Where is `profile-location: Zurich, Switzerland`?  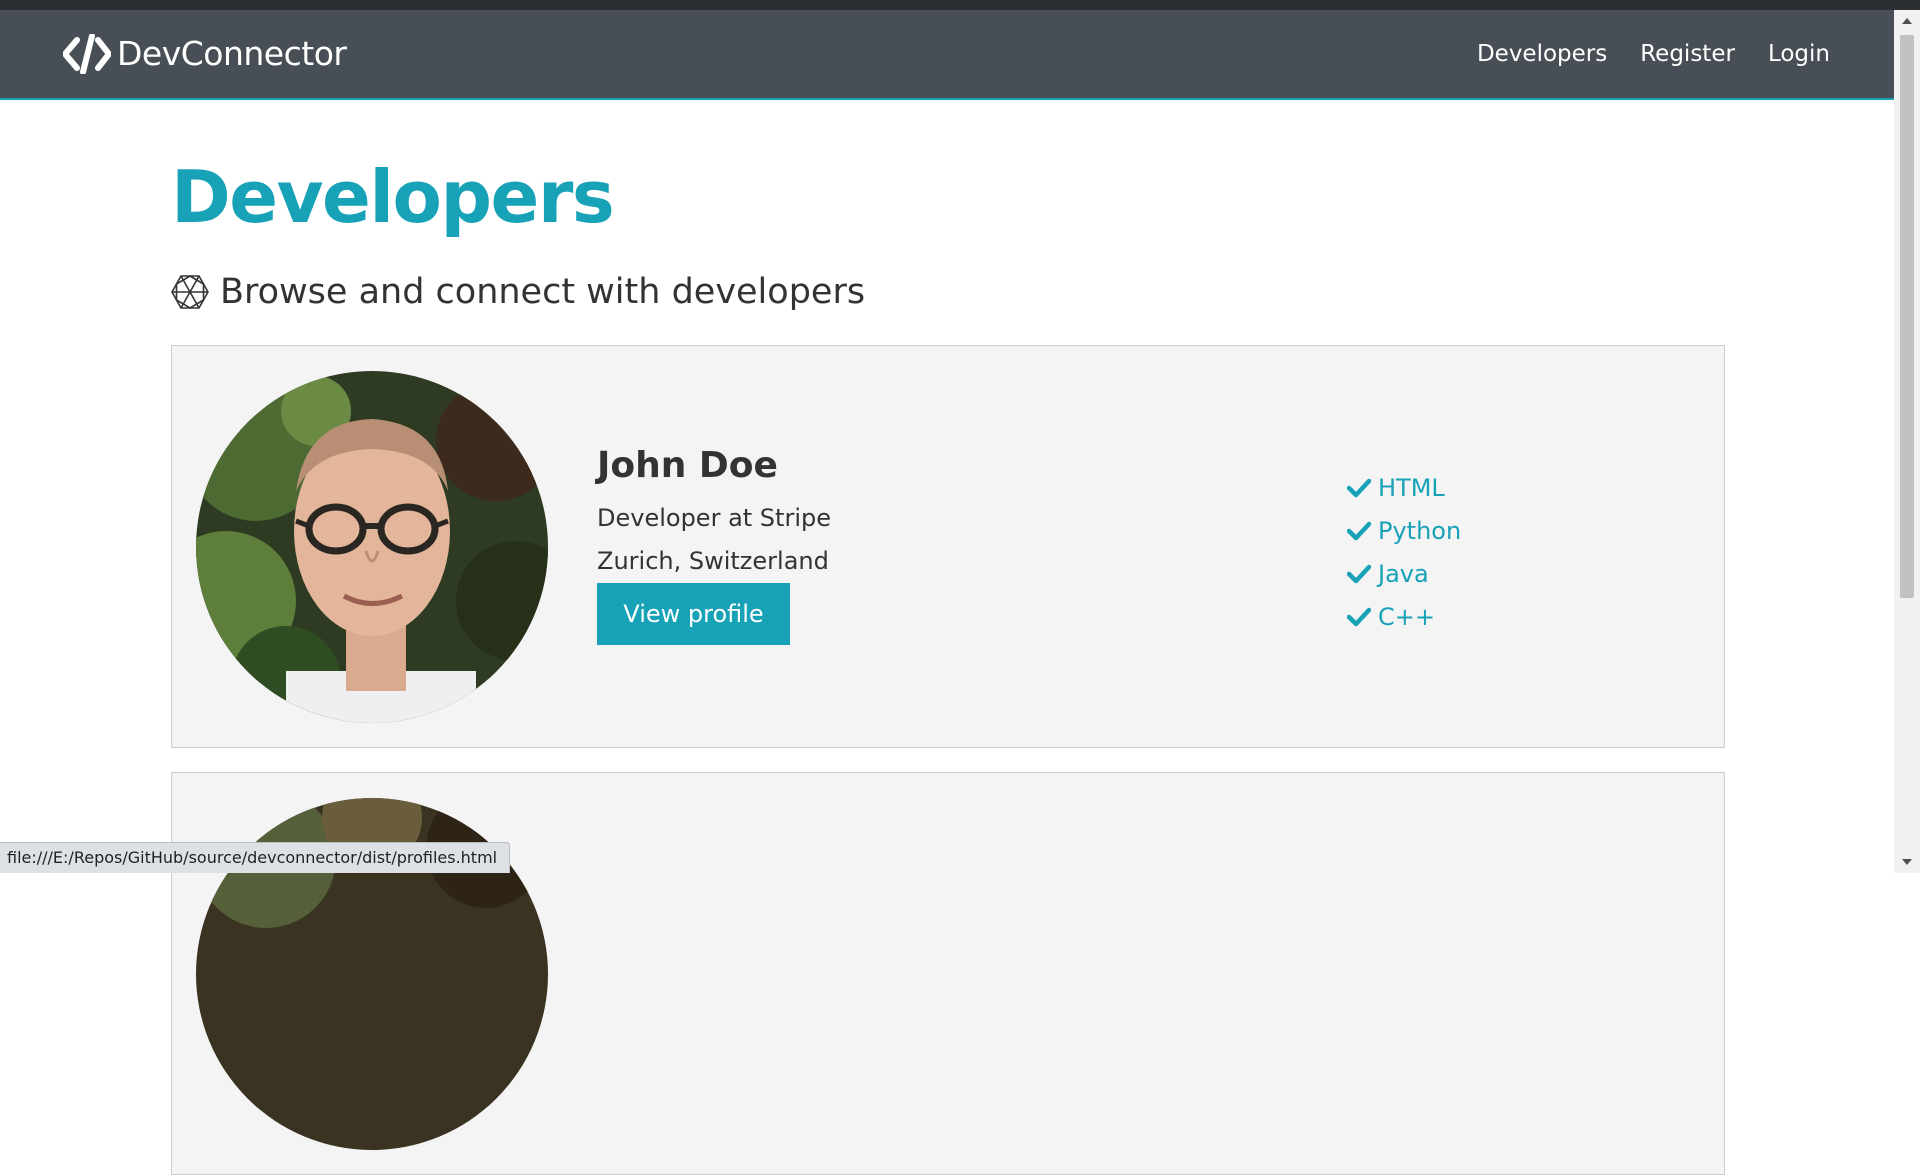
profile-location: Zurich, Switzerland is located at coordinates (713, 561).